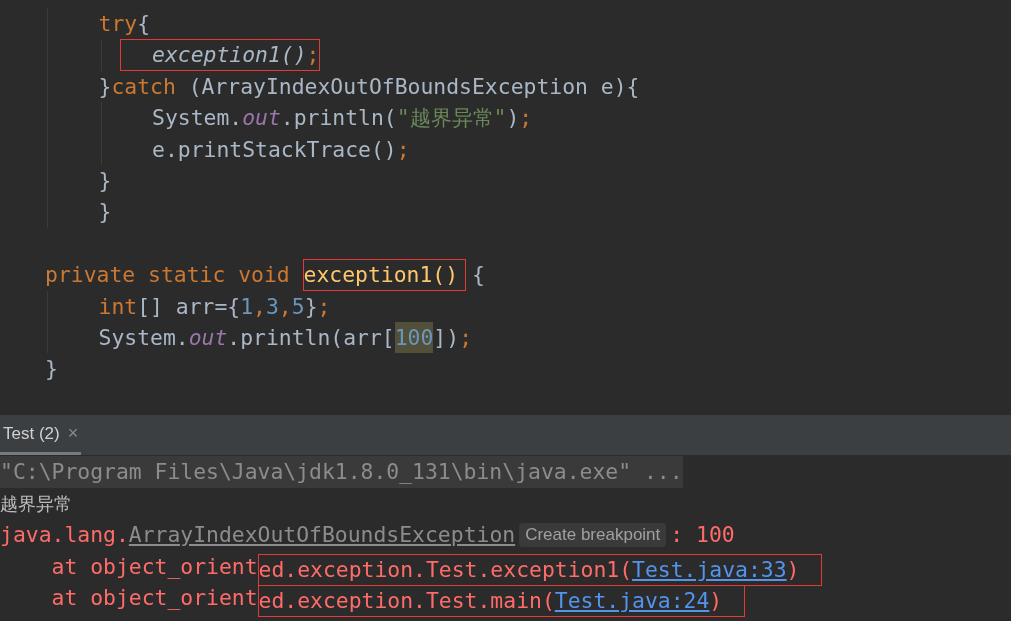 The height and width of the screenshot is (621, 1011). I want to click on number-literal: 1, so click(247, 306).